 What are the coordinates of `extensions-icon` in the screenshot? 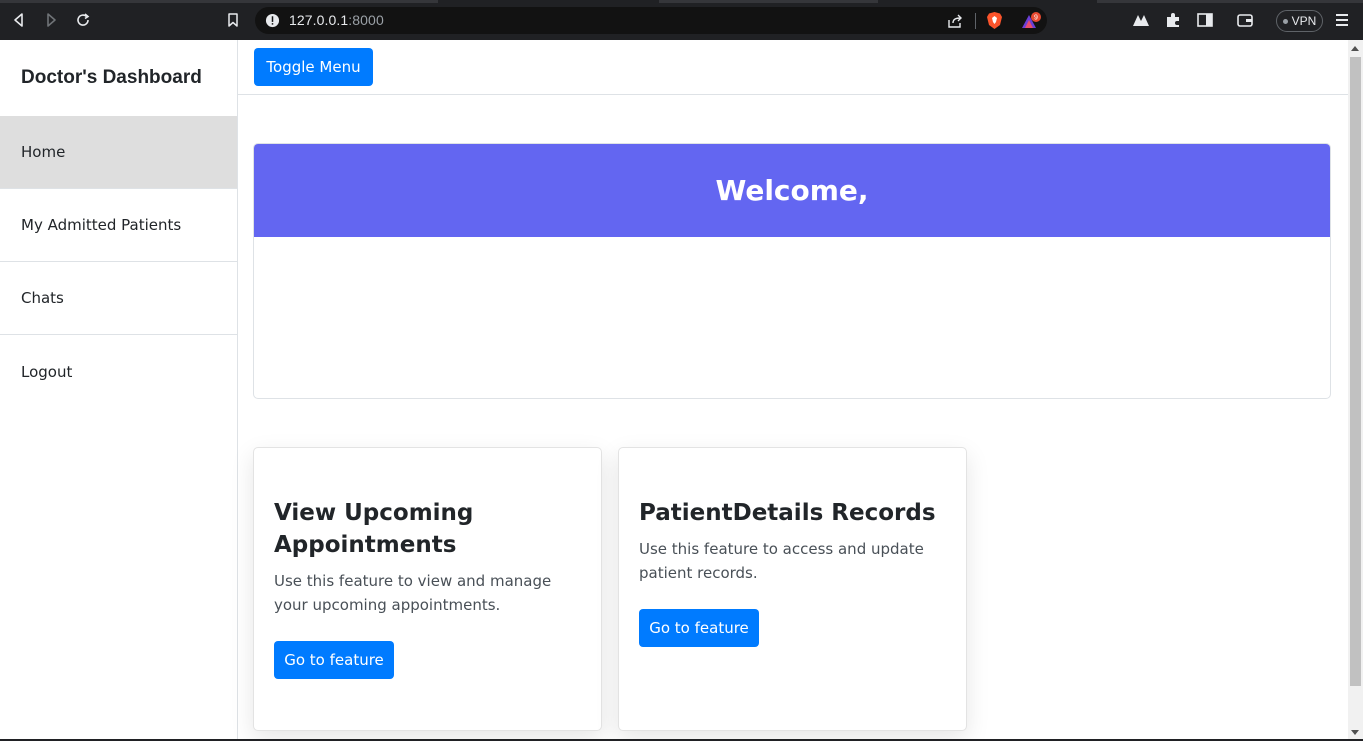 It's located at (1173, 20).